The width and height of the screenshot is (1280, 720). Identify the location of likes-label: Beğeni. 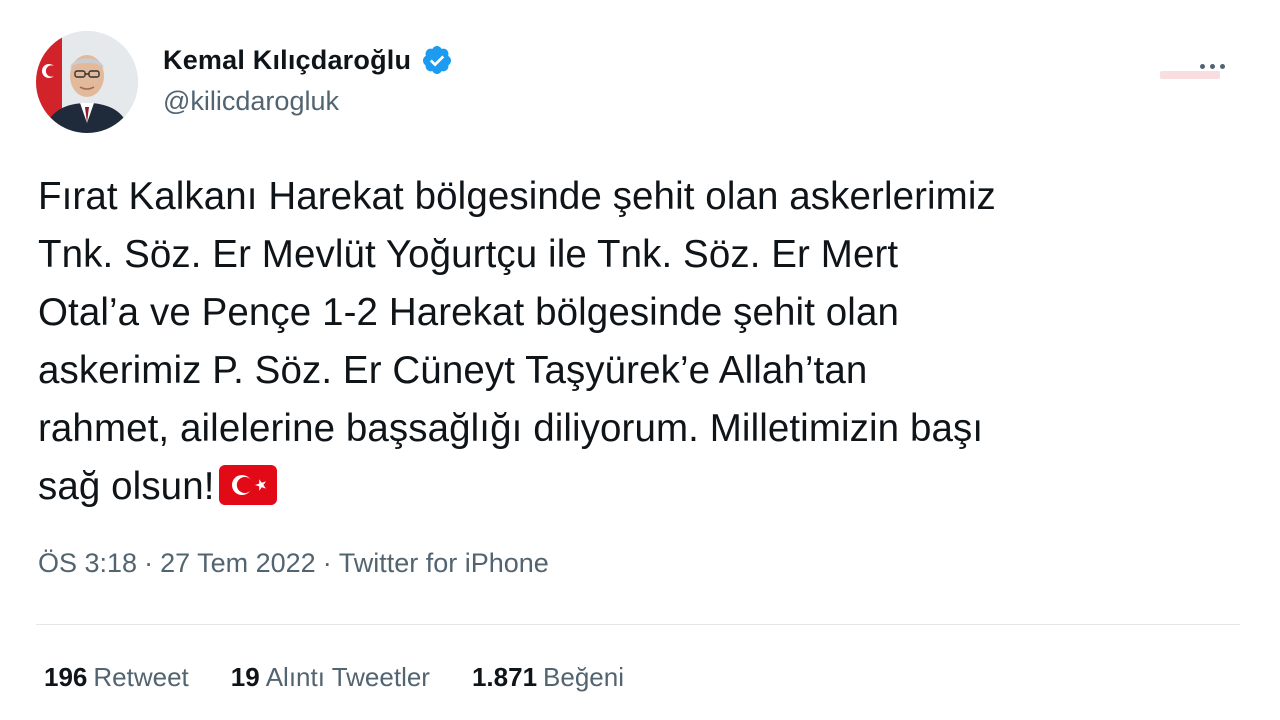
(584, 677).